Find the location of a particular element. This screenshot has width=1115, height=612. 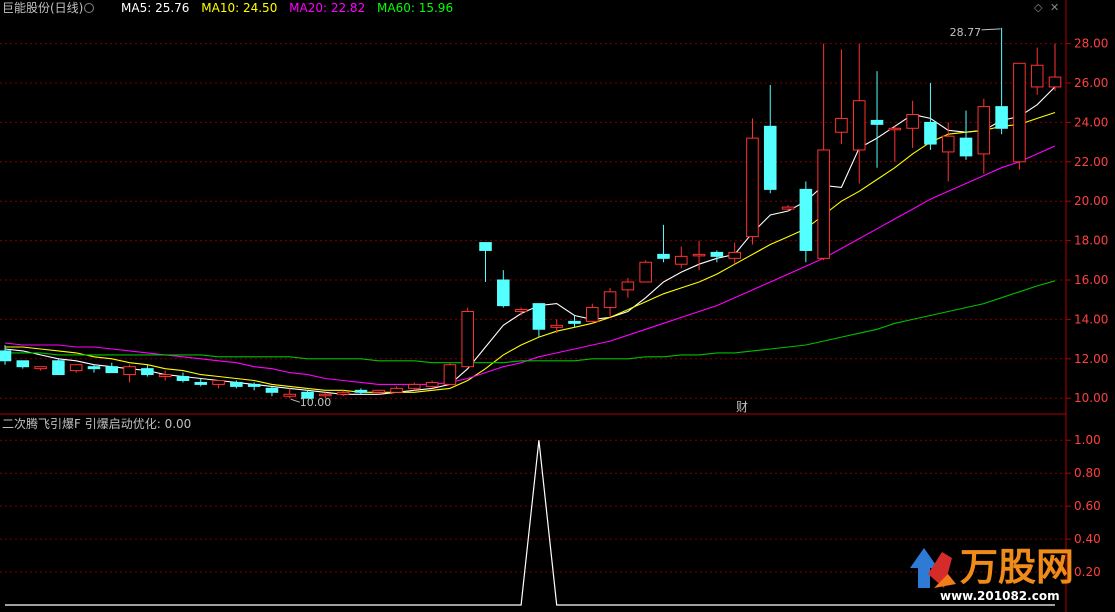

brand-url: www.201082.com is located at coordinates (1000, 596).